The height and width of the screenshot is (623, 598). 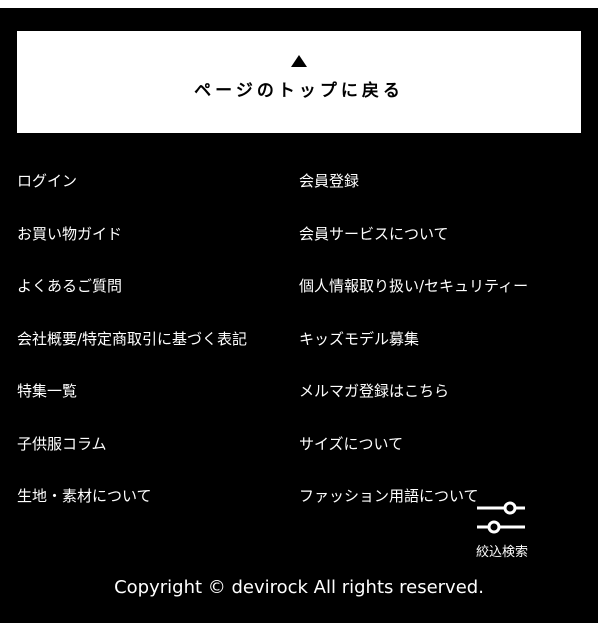 I want to click on menu-link-register: 会員登録, so click(x=329, y=181).